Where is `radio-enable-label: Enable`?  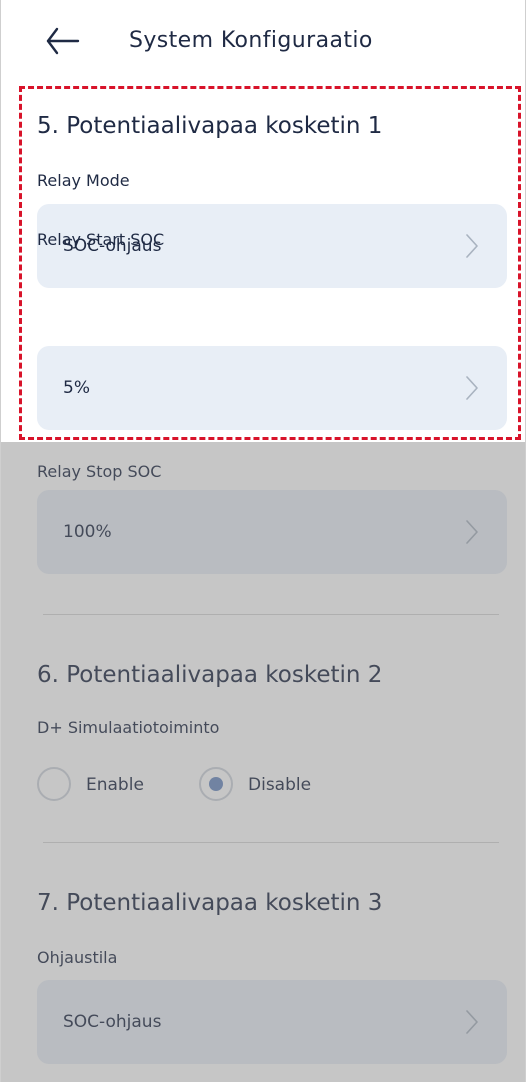
radio-enable-label: Enable is located at coordinates (115, 785).